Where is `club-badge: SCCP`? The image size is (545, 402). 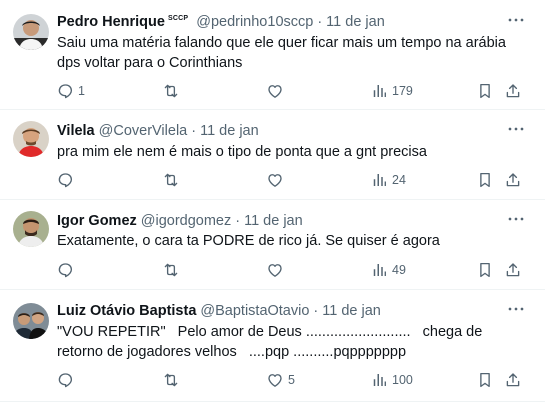 club-badge: SCCP is located at coordinates (178, 18).